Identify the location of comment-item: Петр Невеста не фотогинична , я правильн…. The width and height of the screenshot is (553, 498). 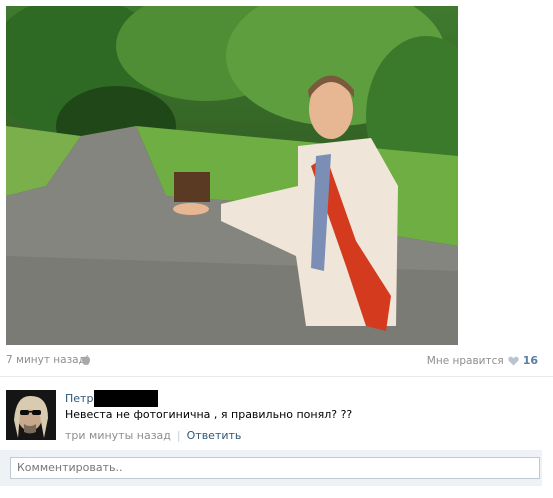
(276, 416).